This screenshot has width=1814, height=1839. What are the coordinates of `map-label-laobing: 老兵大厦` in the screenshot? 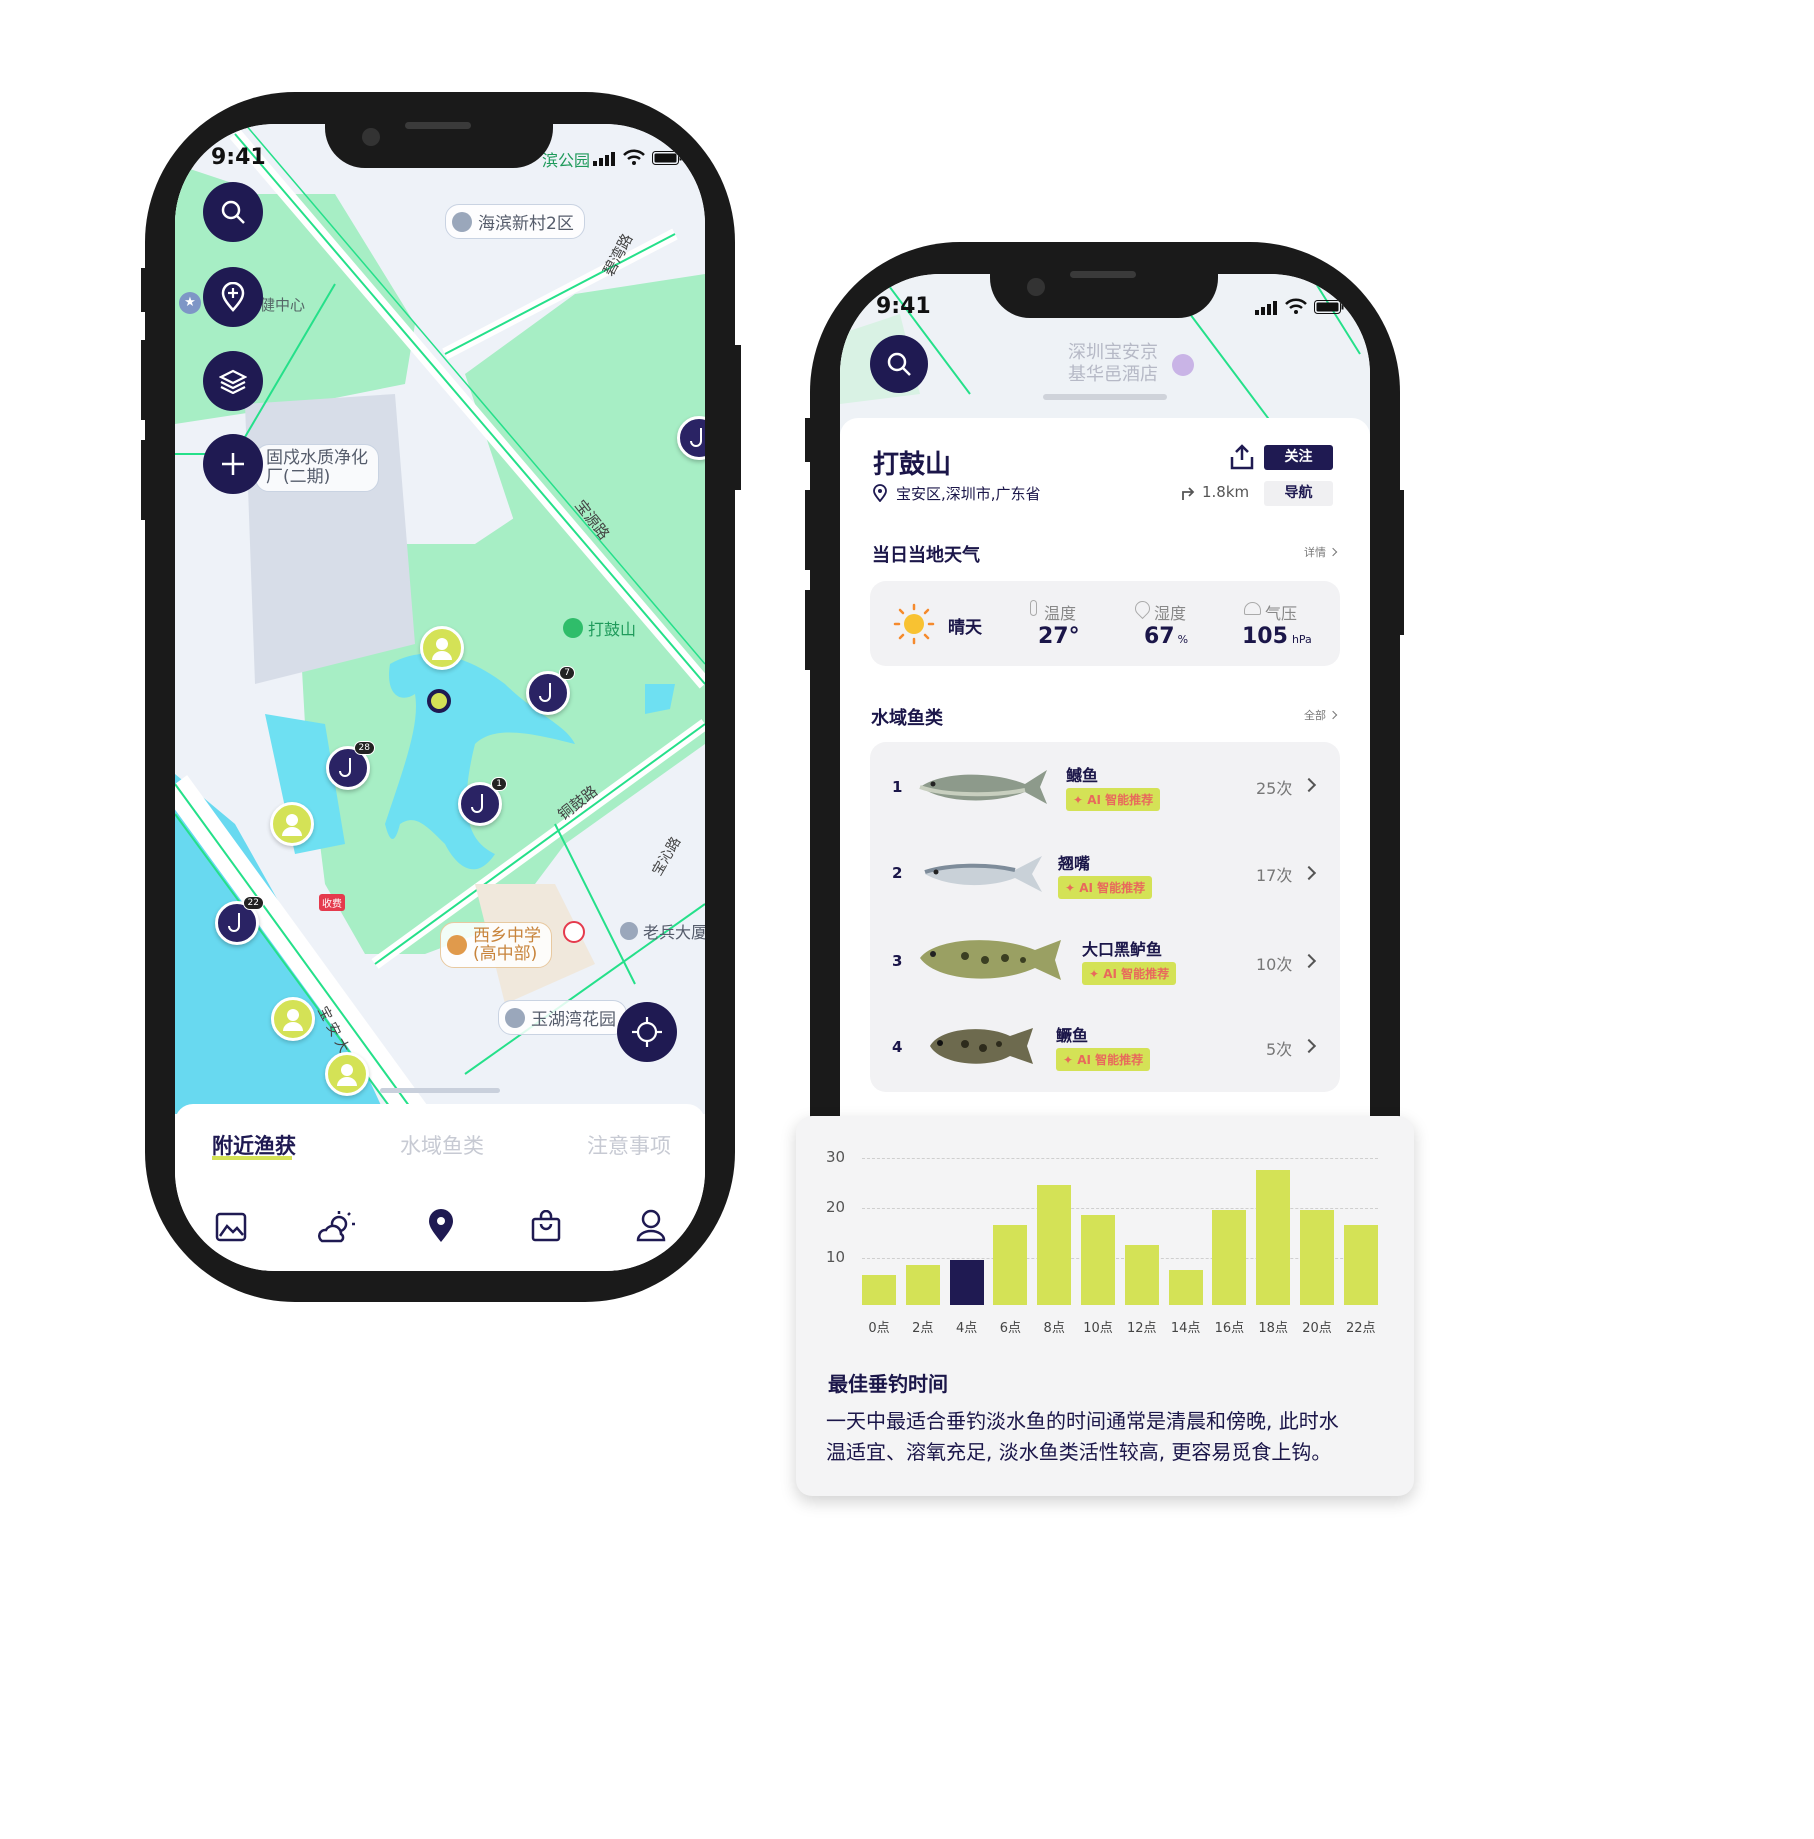 It's located at (662, 931).